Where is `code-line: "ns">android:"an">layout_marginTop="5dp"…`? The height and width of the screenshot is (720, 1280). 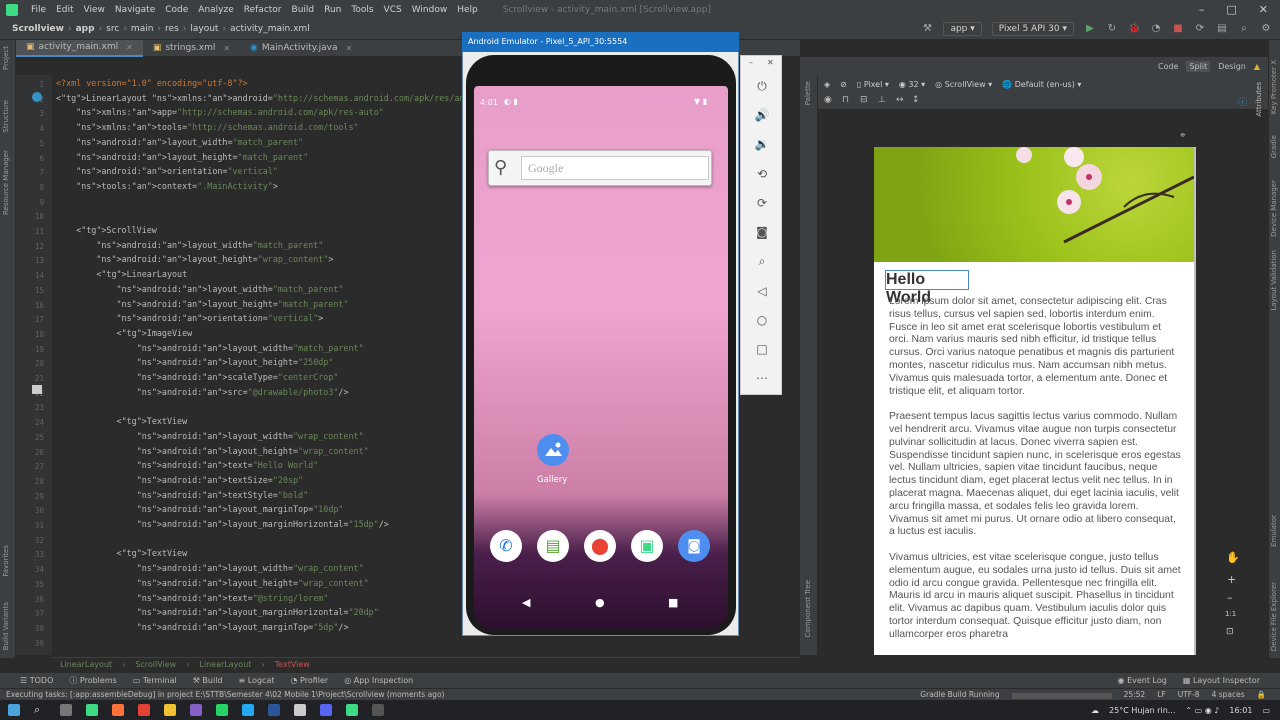
code-line: "ns">android:"an">layout_marginTop="5dp"… is located at coordinates (202, 627).